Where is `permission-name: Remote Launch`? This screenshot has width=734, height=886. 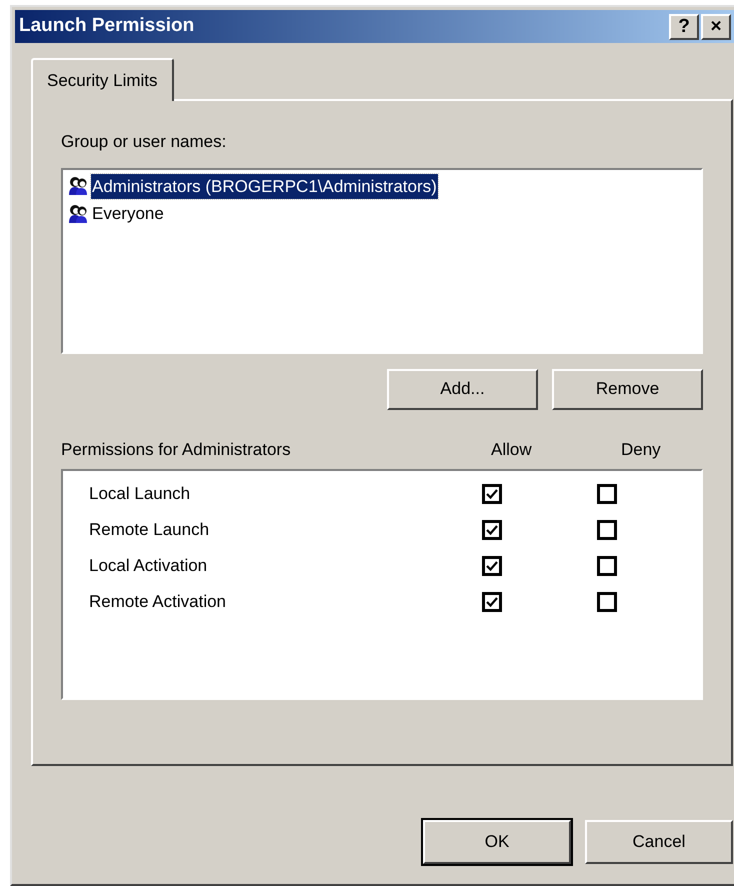 permission-name: Remote Launch is located at coordinates (149, 530).